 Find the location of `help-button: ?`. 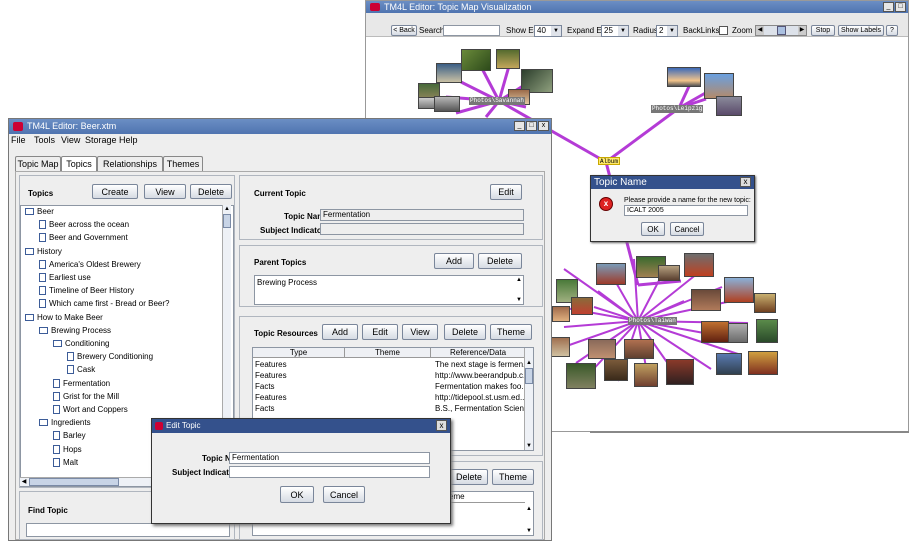

help-button: ? is located at coordinates (892, 30).